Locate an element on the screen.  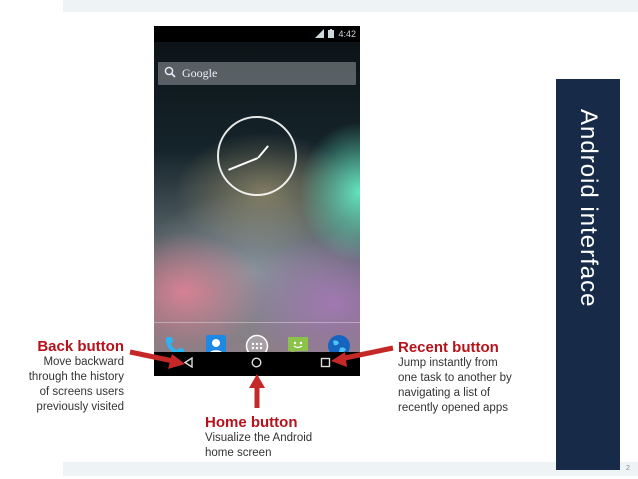
recent-button-title: Recent button is located at coordinates (448, 347).